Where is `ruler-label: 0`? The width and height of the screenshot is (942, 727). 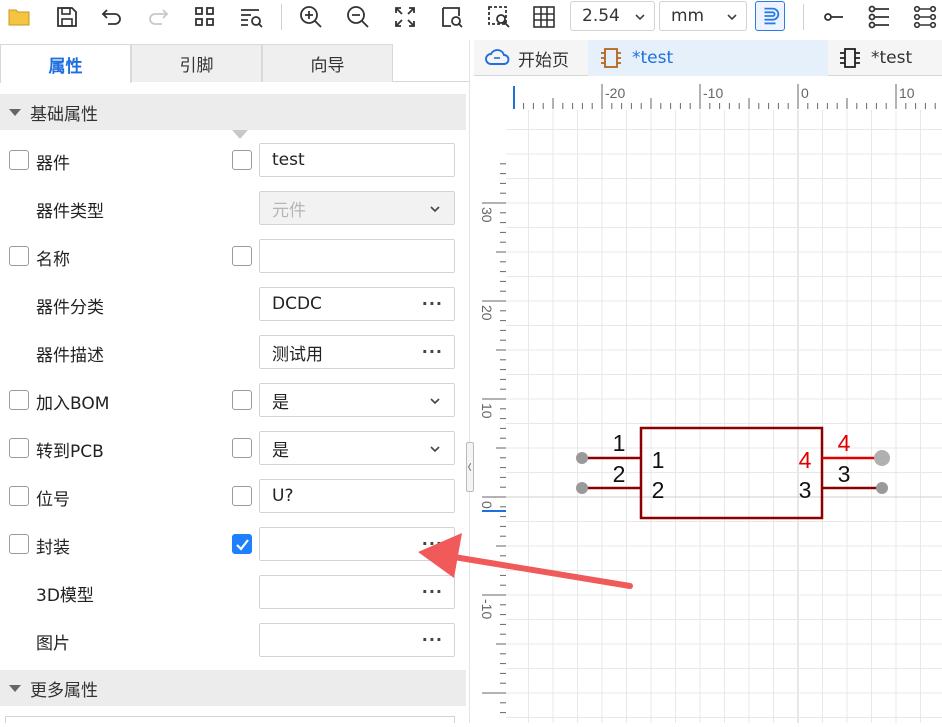
ruler-label: 0 is located at coordinates (805, 93).